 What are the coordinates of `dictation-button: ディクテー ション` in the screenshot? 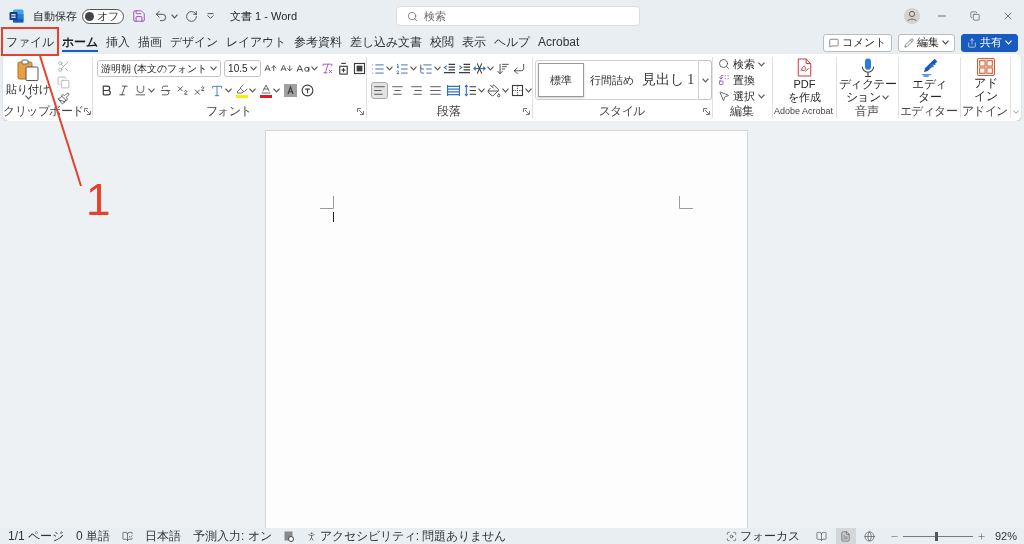 It's located at (867, 81).